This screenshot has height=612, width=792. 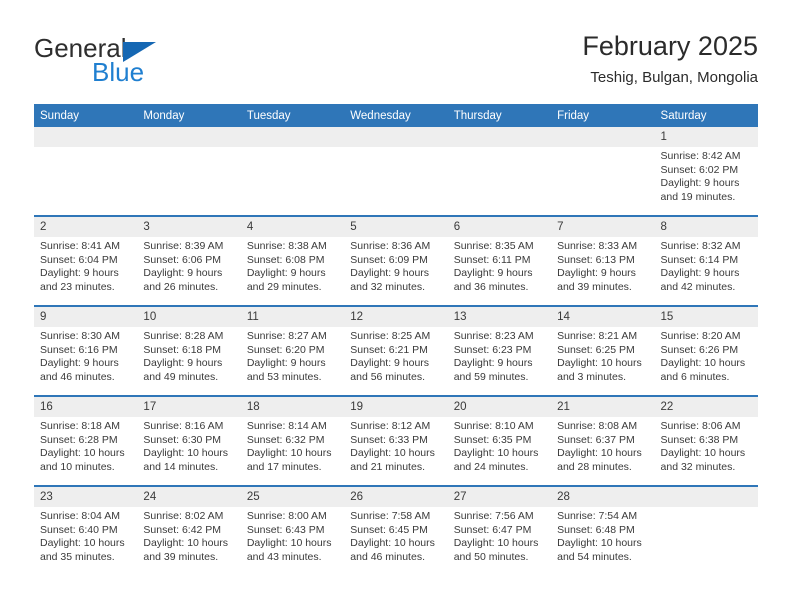 What do you see at coordinates (189, 115) in the screenshot?
I see `weekday-header-monday: Monday` at bounding box center [189, 115].